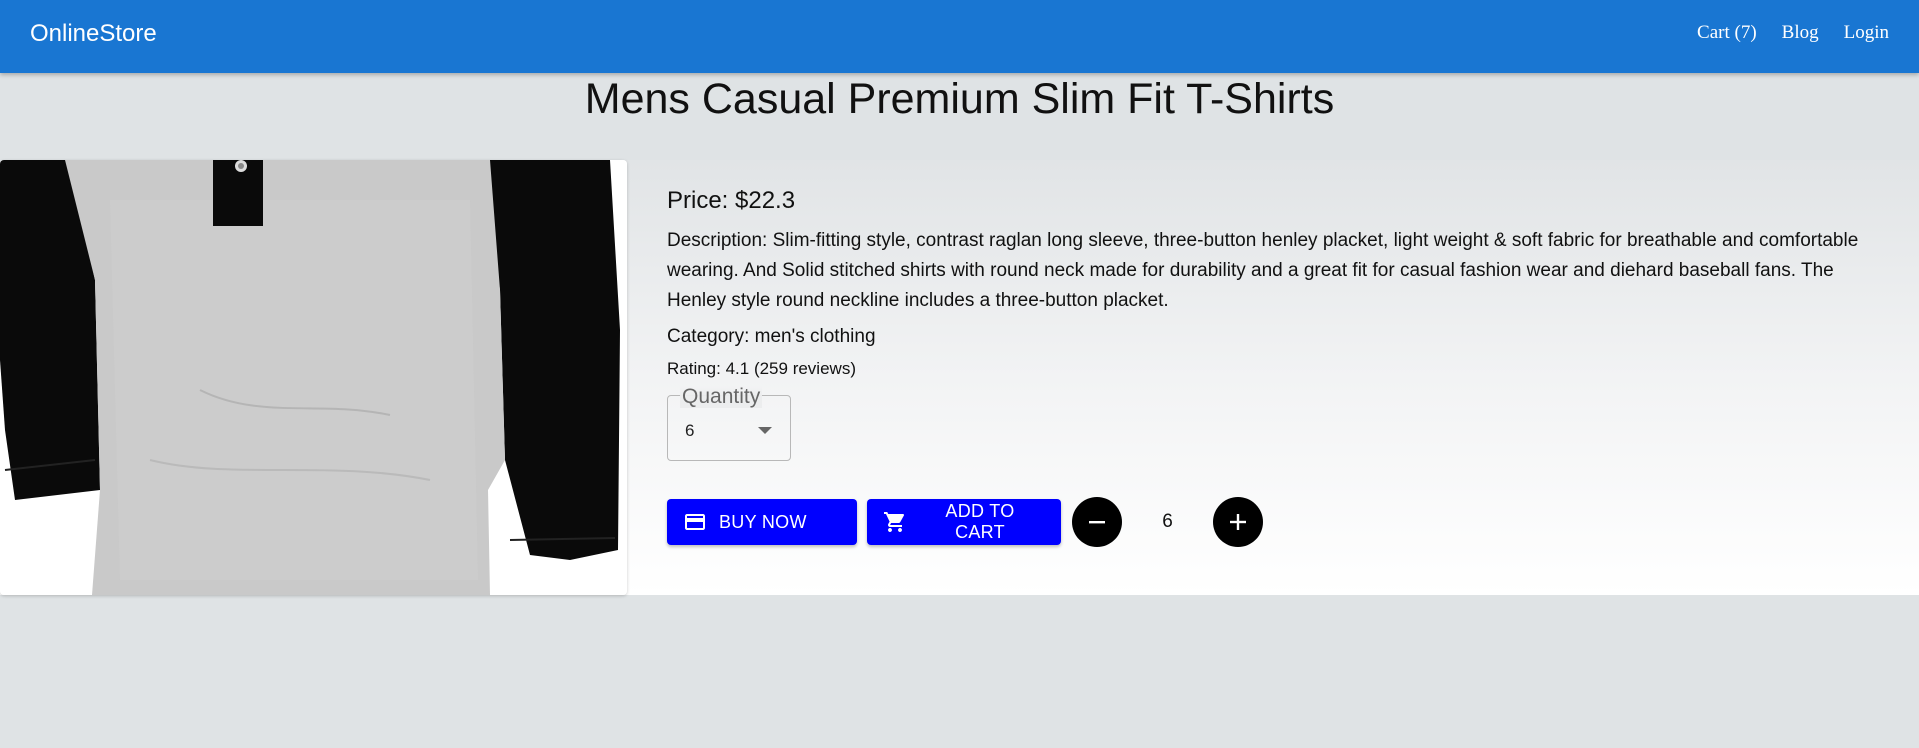  I want to click on caret-down-icon, so click(765, 430).